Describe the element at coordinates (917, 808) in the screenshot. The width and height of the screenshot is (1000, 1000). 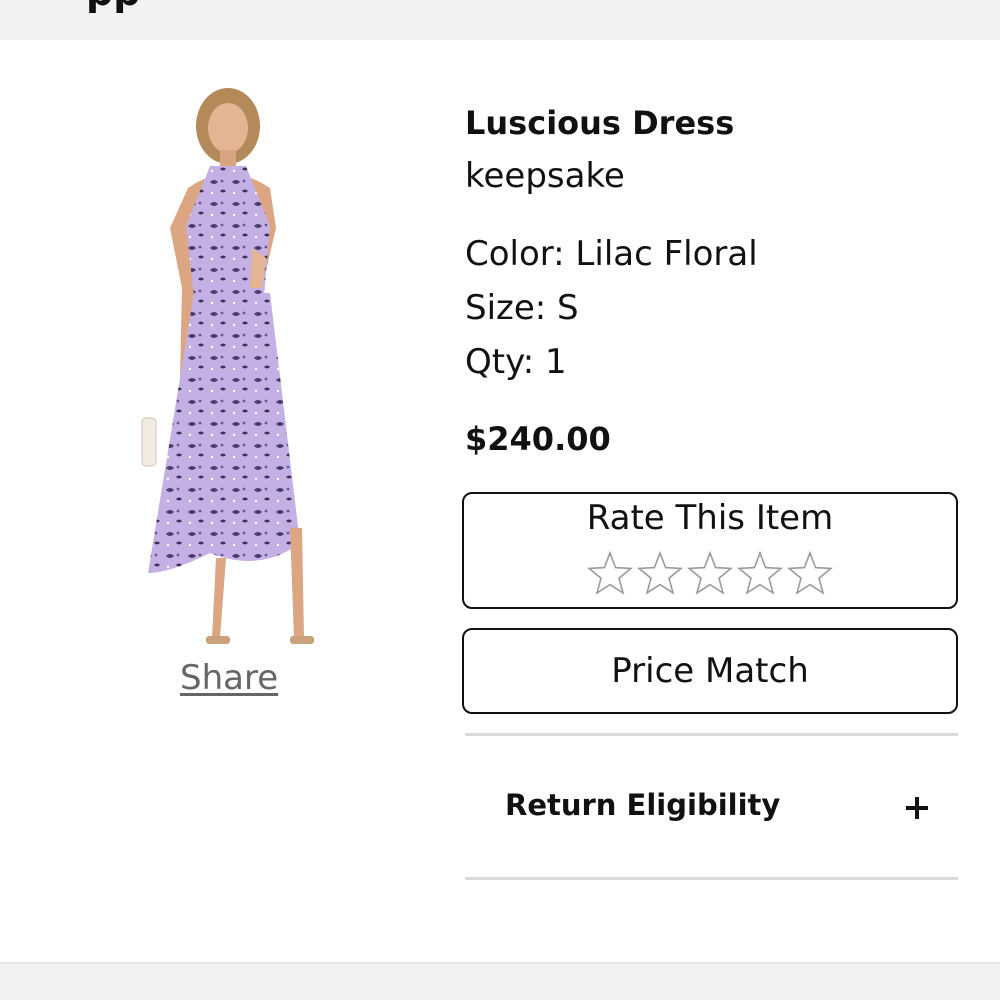
I see `plus-icon` at that location.